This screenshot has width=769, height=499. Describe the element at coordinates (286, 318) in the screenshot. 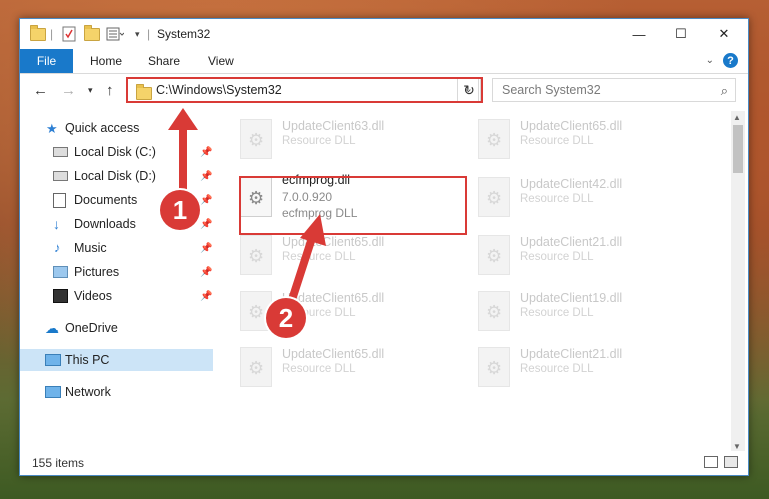

I see `step-2-badge: 2` at that location.